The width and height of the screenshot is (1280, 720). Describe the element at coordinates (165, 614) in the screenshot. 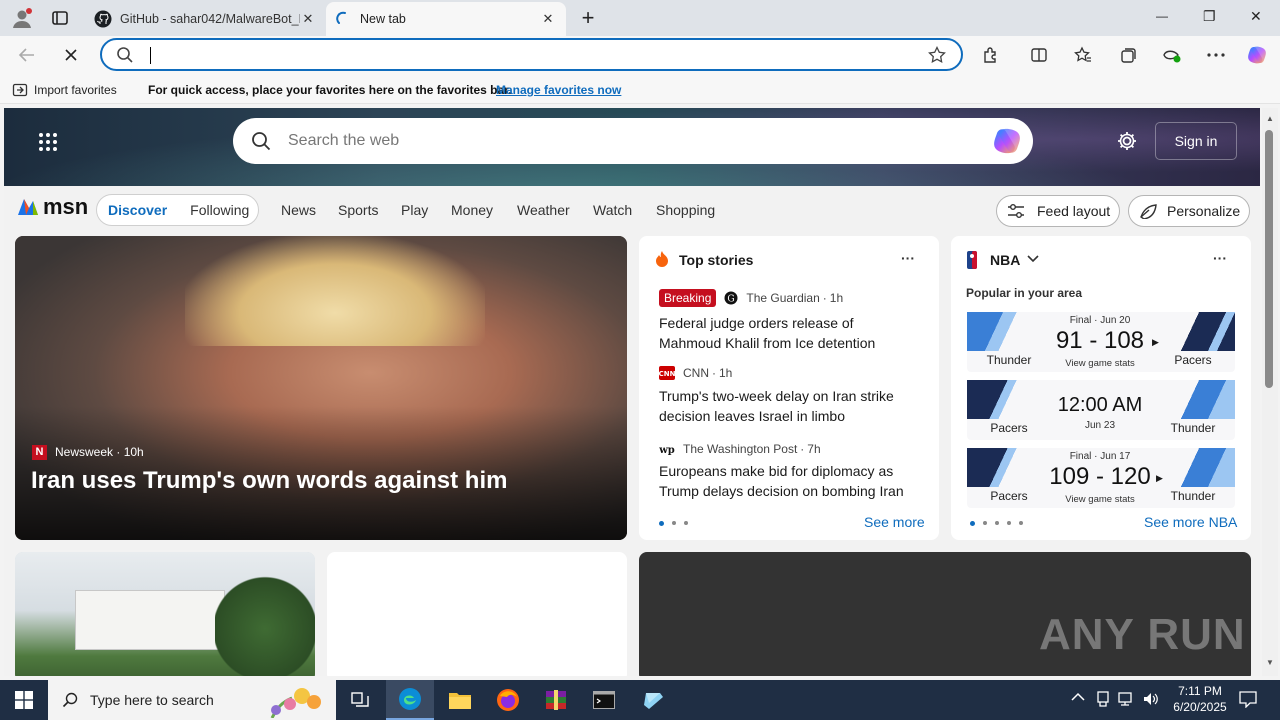

I see `story-card-white-house` at that location.